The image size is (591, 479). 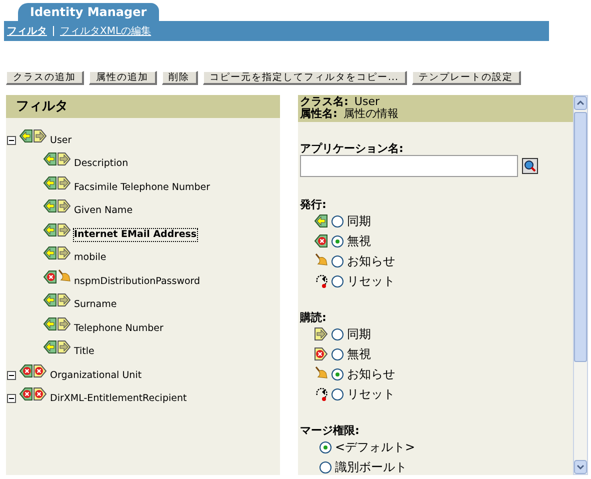 I want to click on nav-link: フィルタ, so click(x=27, y=31).